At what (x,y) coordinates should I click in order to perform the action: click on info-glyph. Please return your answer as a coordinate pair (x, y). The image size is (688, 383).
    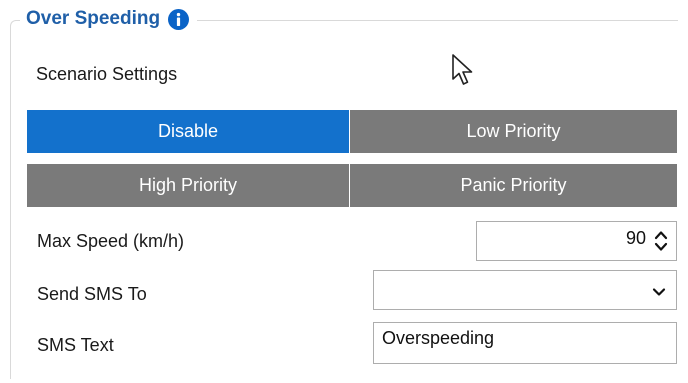
    Looking at the image, I should click on (178, 19).